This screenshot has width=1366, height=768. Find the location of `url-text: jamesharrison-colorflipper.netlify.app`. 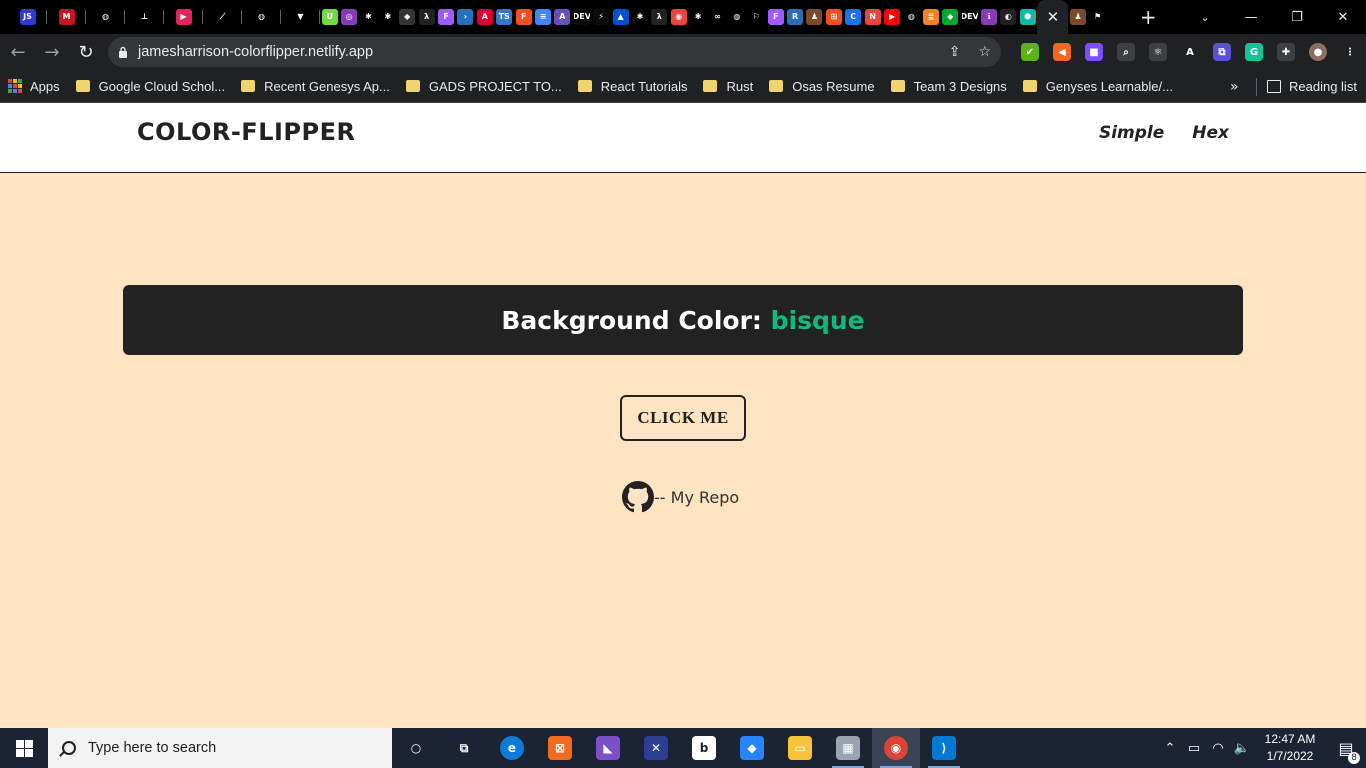

url-text: jamesharrison-colorflipper.netlify.app is located at coordinates (255, 52).